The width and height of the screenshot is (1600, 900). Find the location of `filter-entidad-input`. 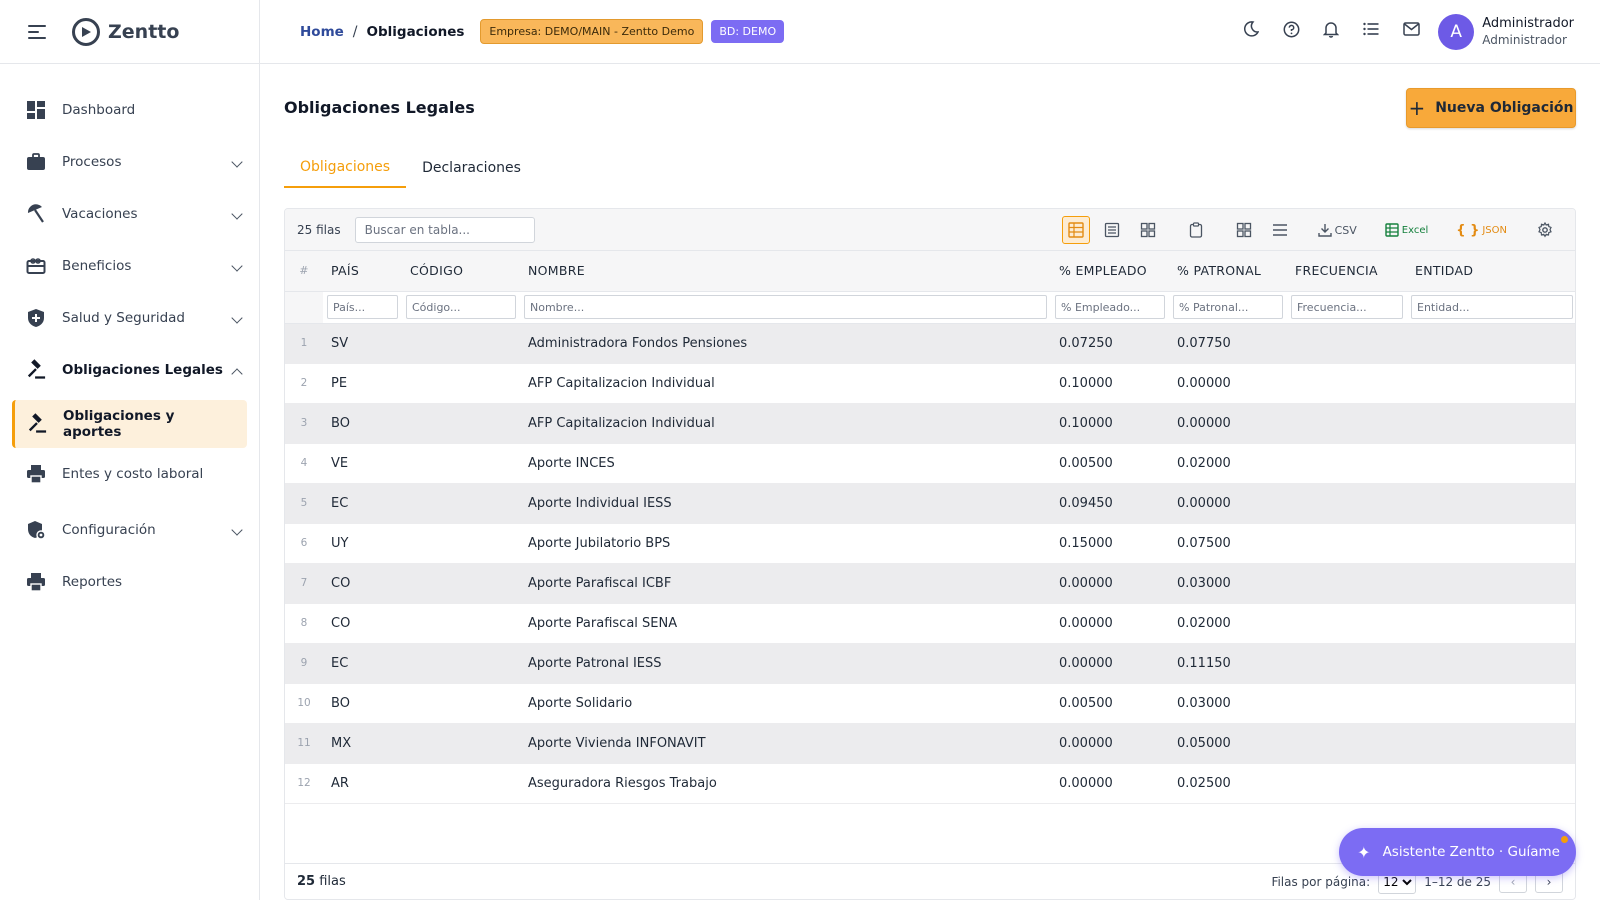

filter-entidad-input is located at coordinates (1492, 307).